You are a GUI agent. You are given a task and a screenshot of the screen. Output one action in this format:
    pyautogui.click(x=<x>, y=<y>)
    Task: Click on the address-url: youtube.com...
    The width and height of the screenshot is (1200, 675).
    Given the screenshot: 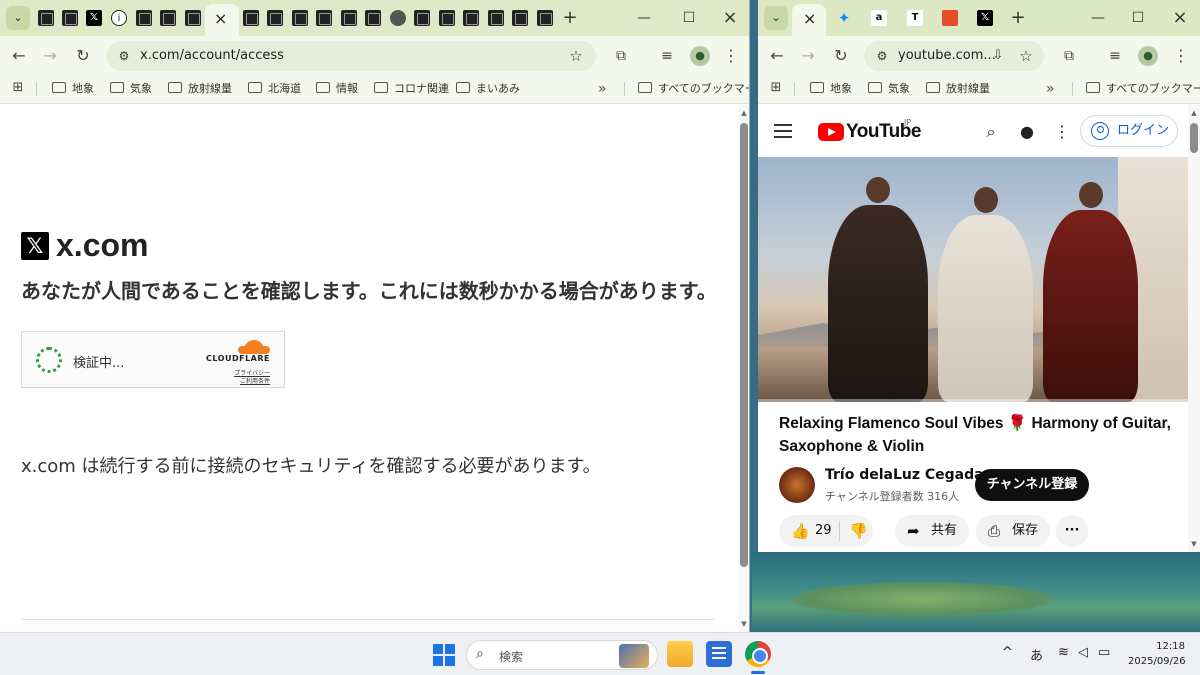 What is the action you would take?
    pyautogui.click(x=947, y=55)
    